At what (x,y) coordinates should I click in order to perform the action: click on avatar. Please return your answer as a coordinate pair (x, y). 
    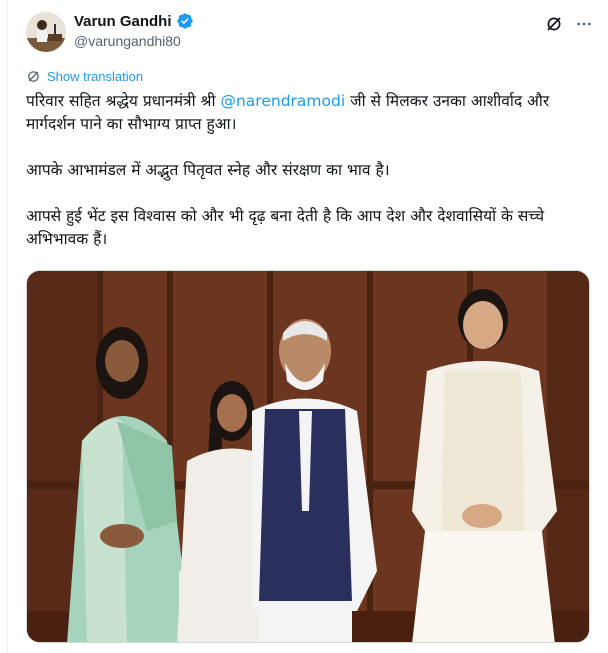
    Looking at the image, I should click on (46, 32).